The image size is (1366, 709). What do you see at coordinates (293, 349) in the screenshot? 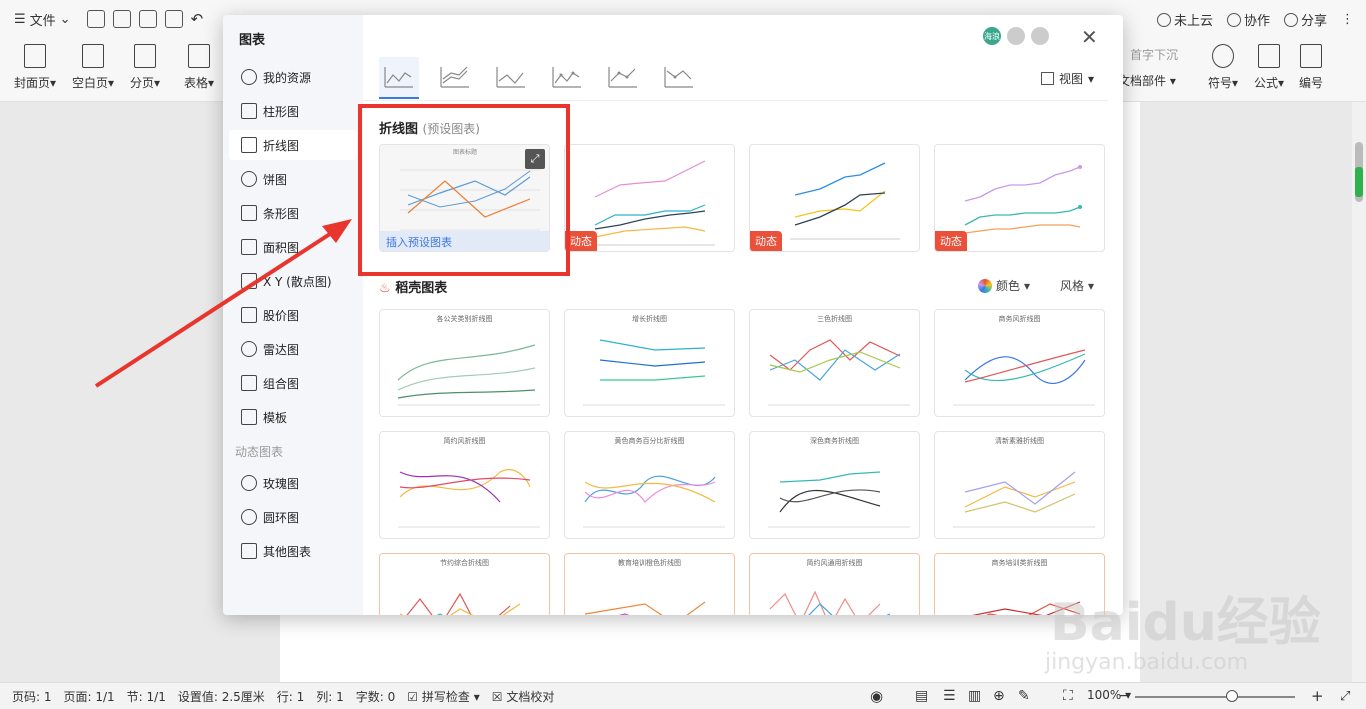
I see `nav-radar: 雷达图` at bounding box center [293, 349].